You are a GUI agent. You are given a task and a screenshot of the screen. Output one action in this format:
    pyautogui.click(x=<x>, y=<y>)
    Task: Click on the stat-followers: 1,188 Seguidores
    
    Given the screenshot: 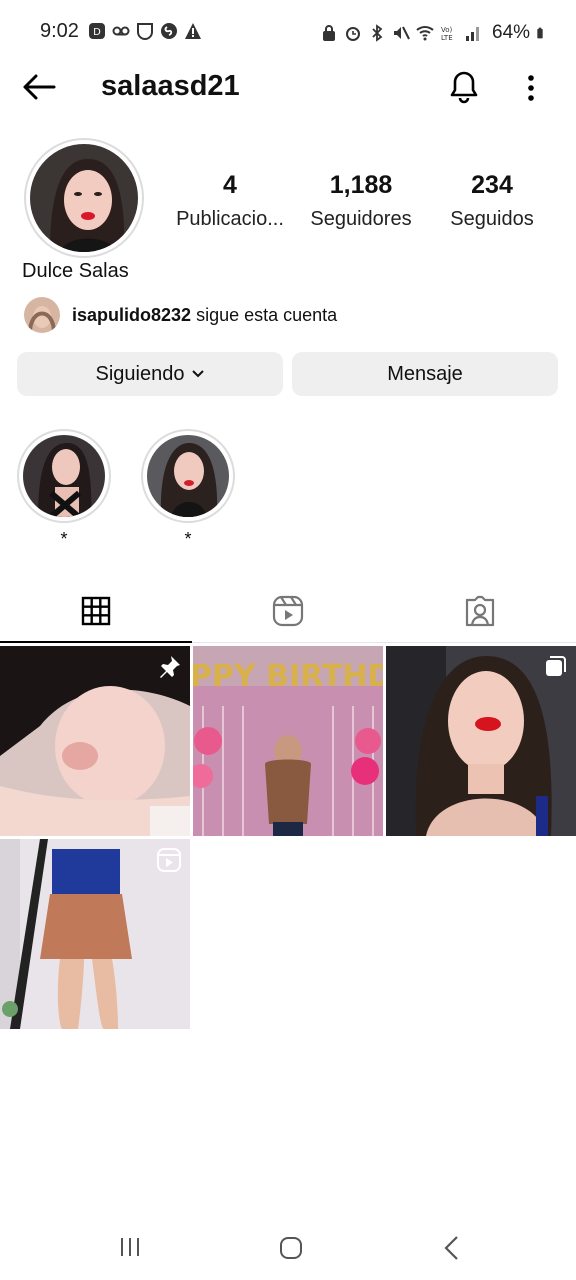 What is the action you would take?
    pyautogui.click(x=361, y=201)
    